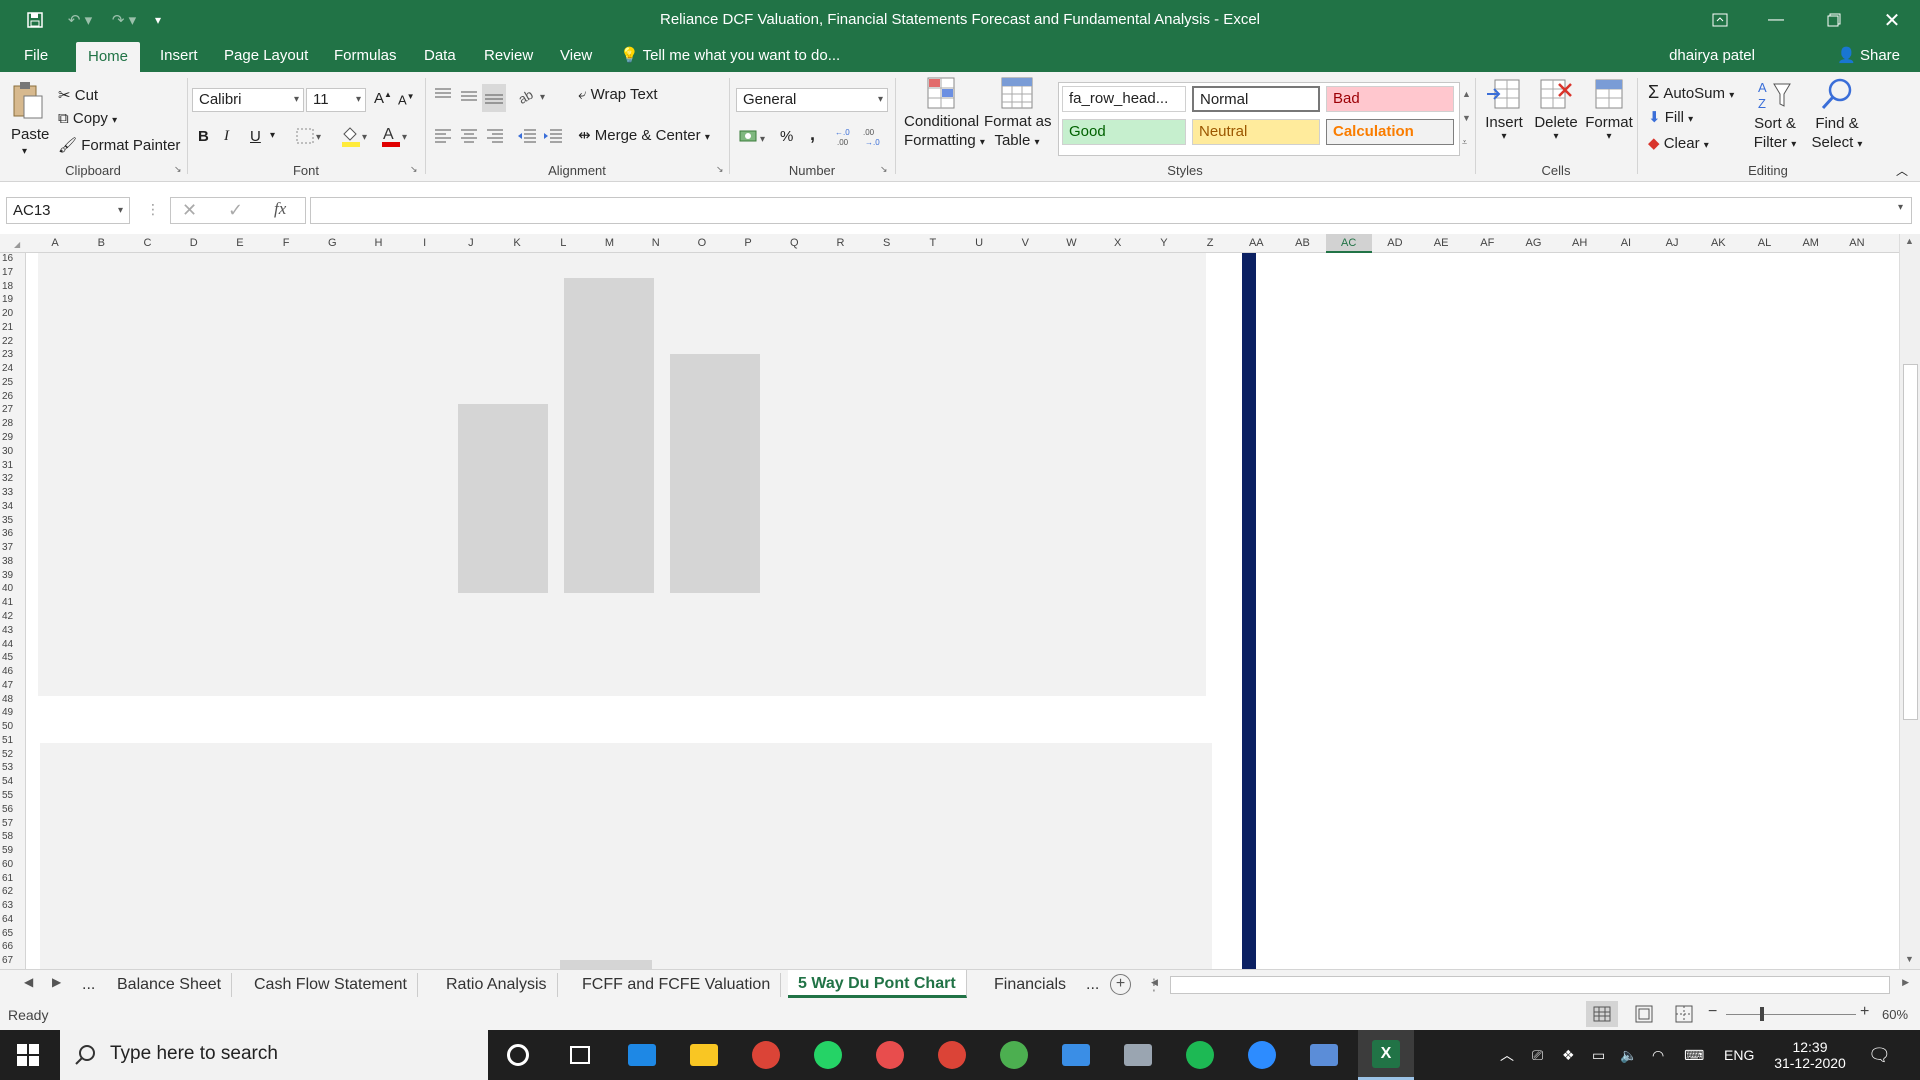  What do you see at coordinates (495, 138) in the screenshot?
I see `align-right-icon` at bounding box center [495, 138].